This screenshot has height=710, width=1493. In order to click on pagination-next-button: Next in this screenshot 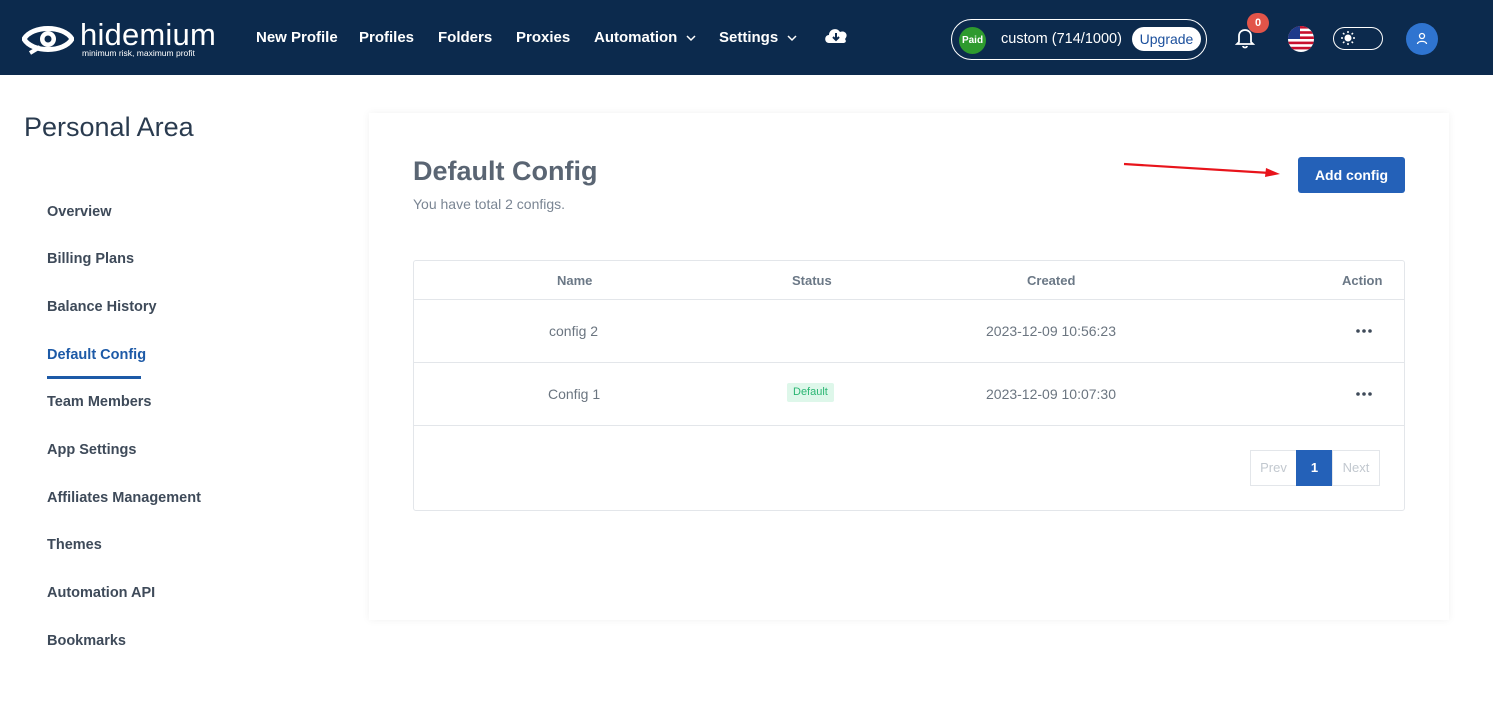, I will do `click(1356, 468)`.